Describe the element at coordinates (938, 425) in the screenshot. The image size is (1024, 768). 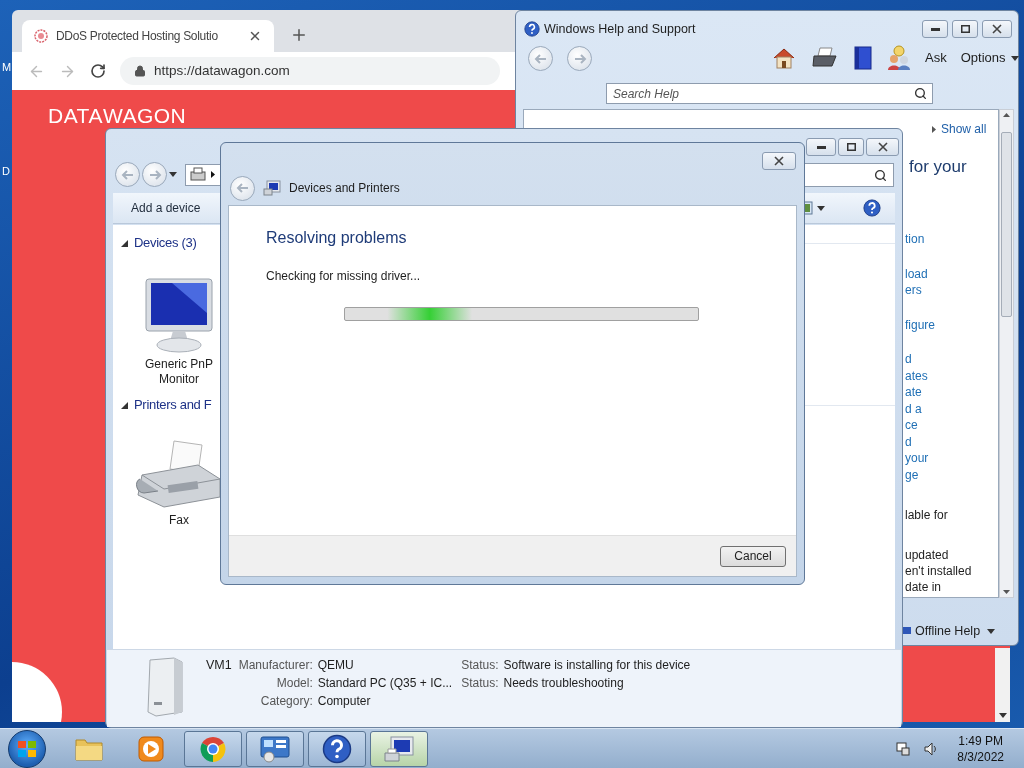
I see `help-link: ce` at that location.